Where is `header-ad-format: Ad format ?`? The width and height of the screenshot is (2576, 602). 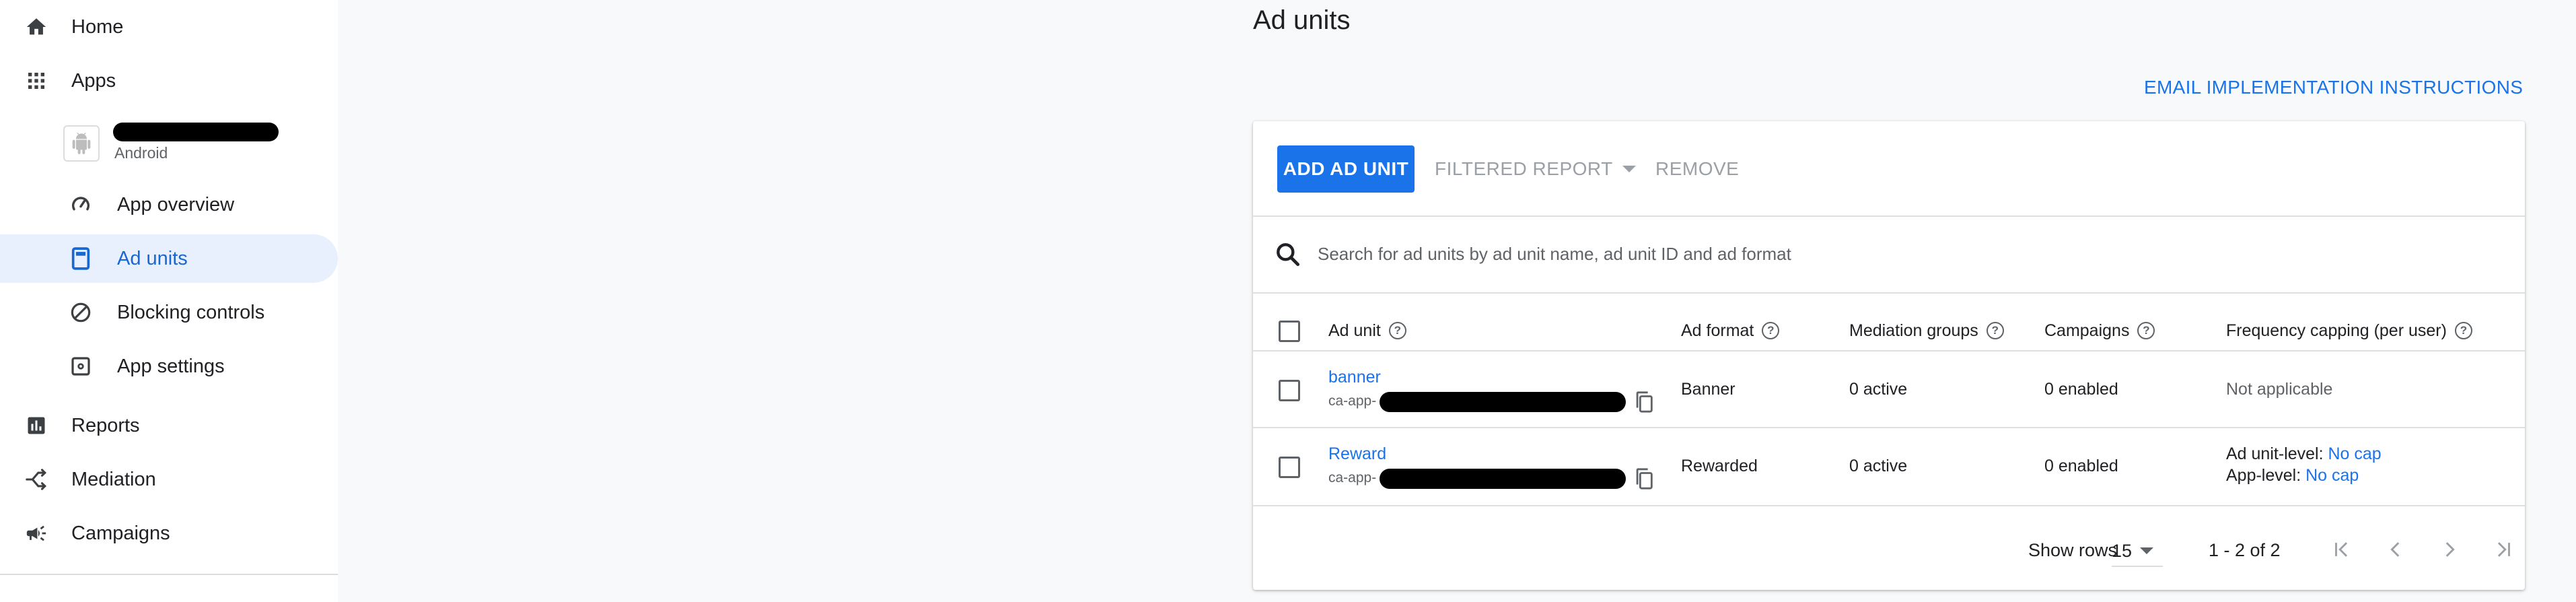 header-ad-format: Ad format ? is located at coordinates (1730, 331).